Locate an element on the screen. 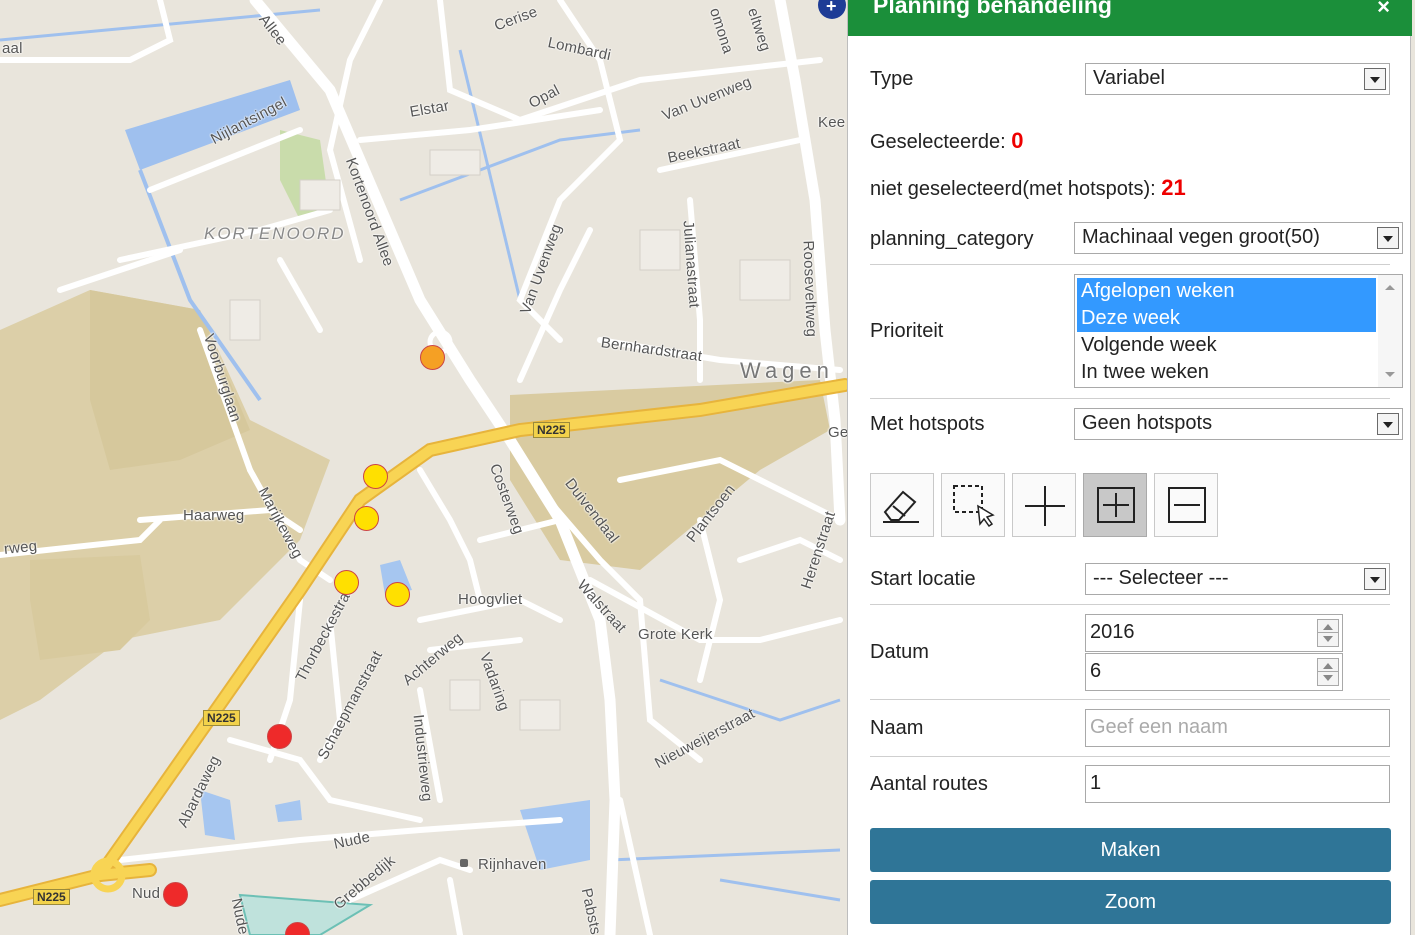 This screenshot has width=1415, height=935. street-label: aal is located at coordinates (12, 48).